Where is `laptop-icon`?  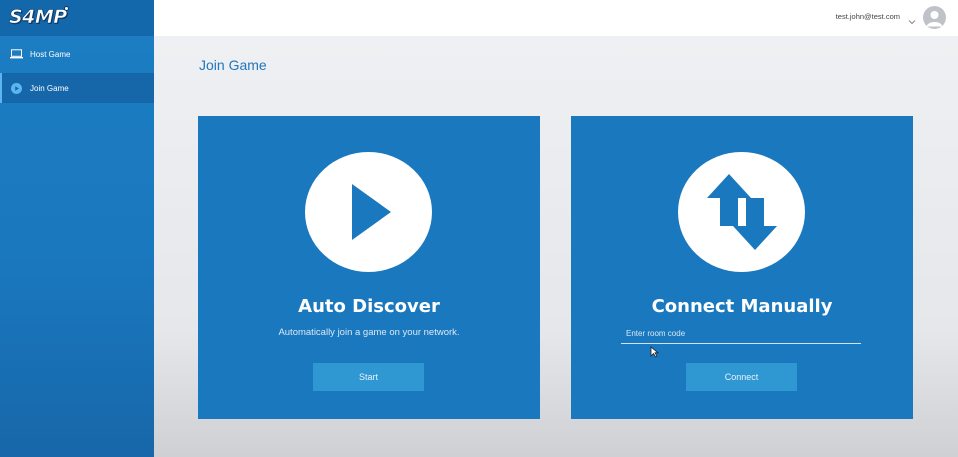
laptop-icon is located at coordinates (16, 54).